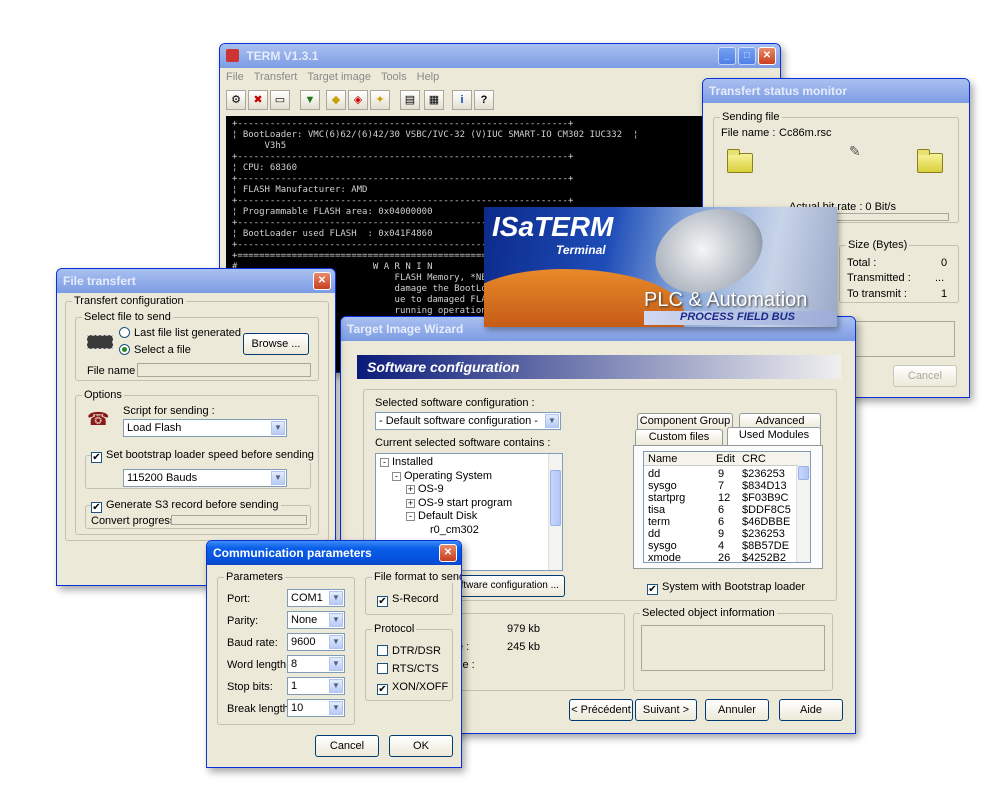 This screenshot has width=1000, height=802. I want to click on port-dropdown: COM1 ▼, so click(316, 598).